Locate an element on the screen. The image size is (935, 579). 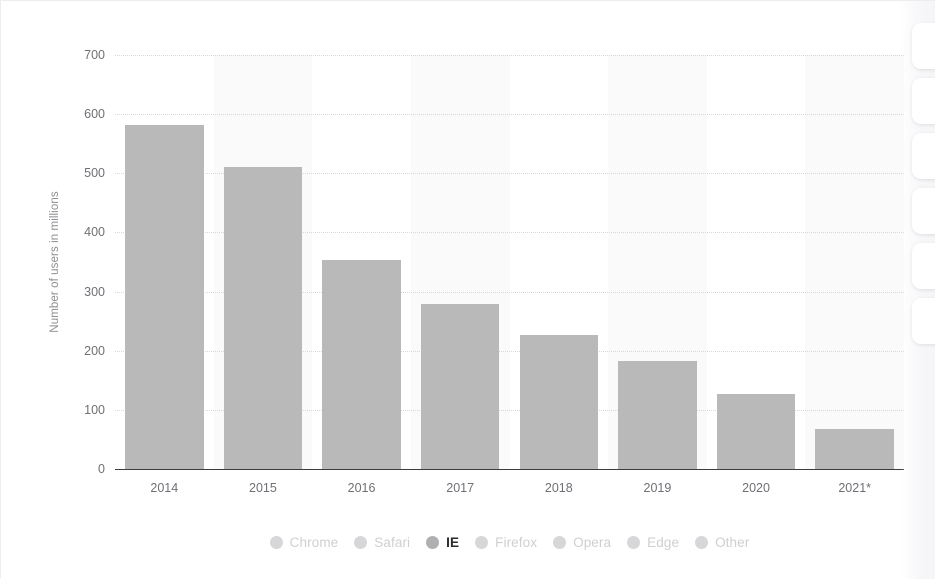
chart-legend: Chrome Safari IE Firefox Opera Edge Other is located at coordinates (509, 542).